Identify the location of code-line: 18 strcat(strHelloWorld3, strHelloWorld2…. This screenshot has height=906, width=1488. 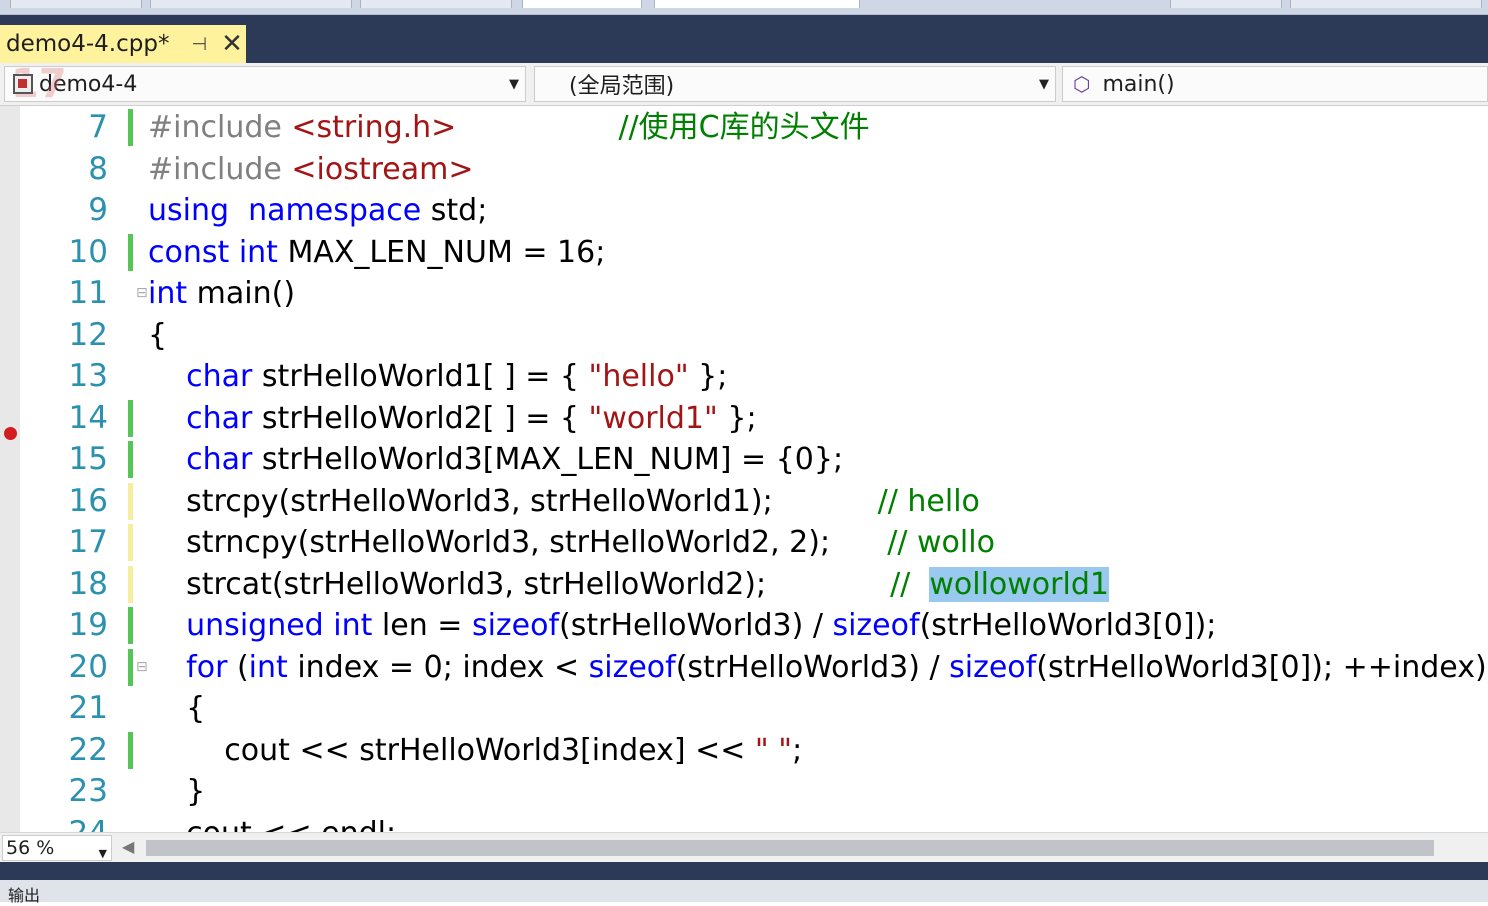
(744, 584).